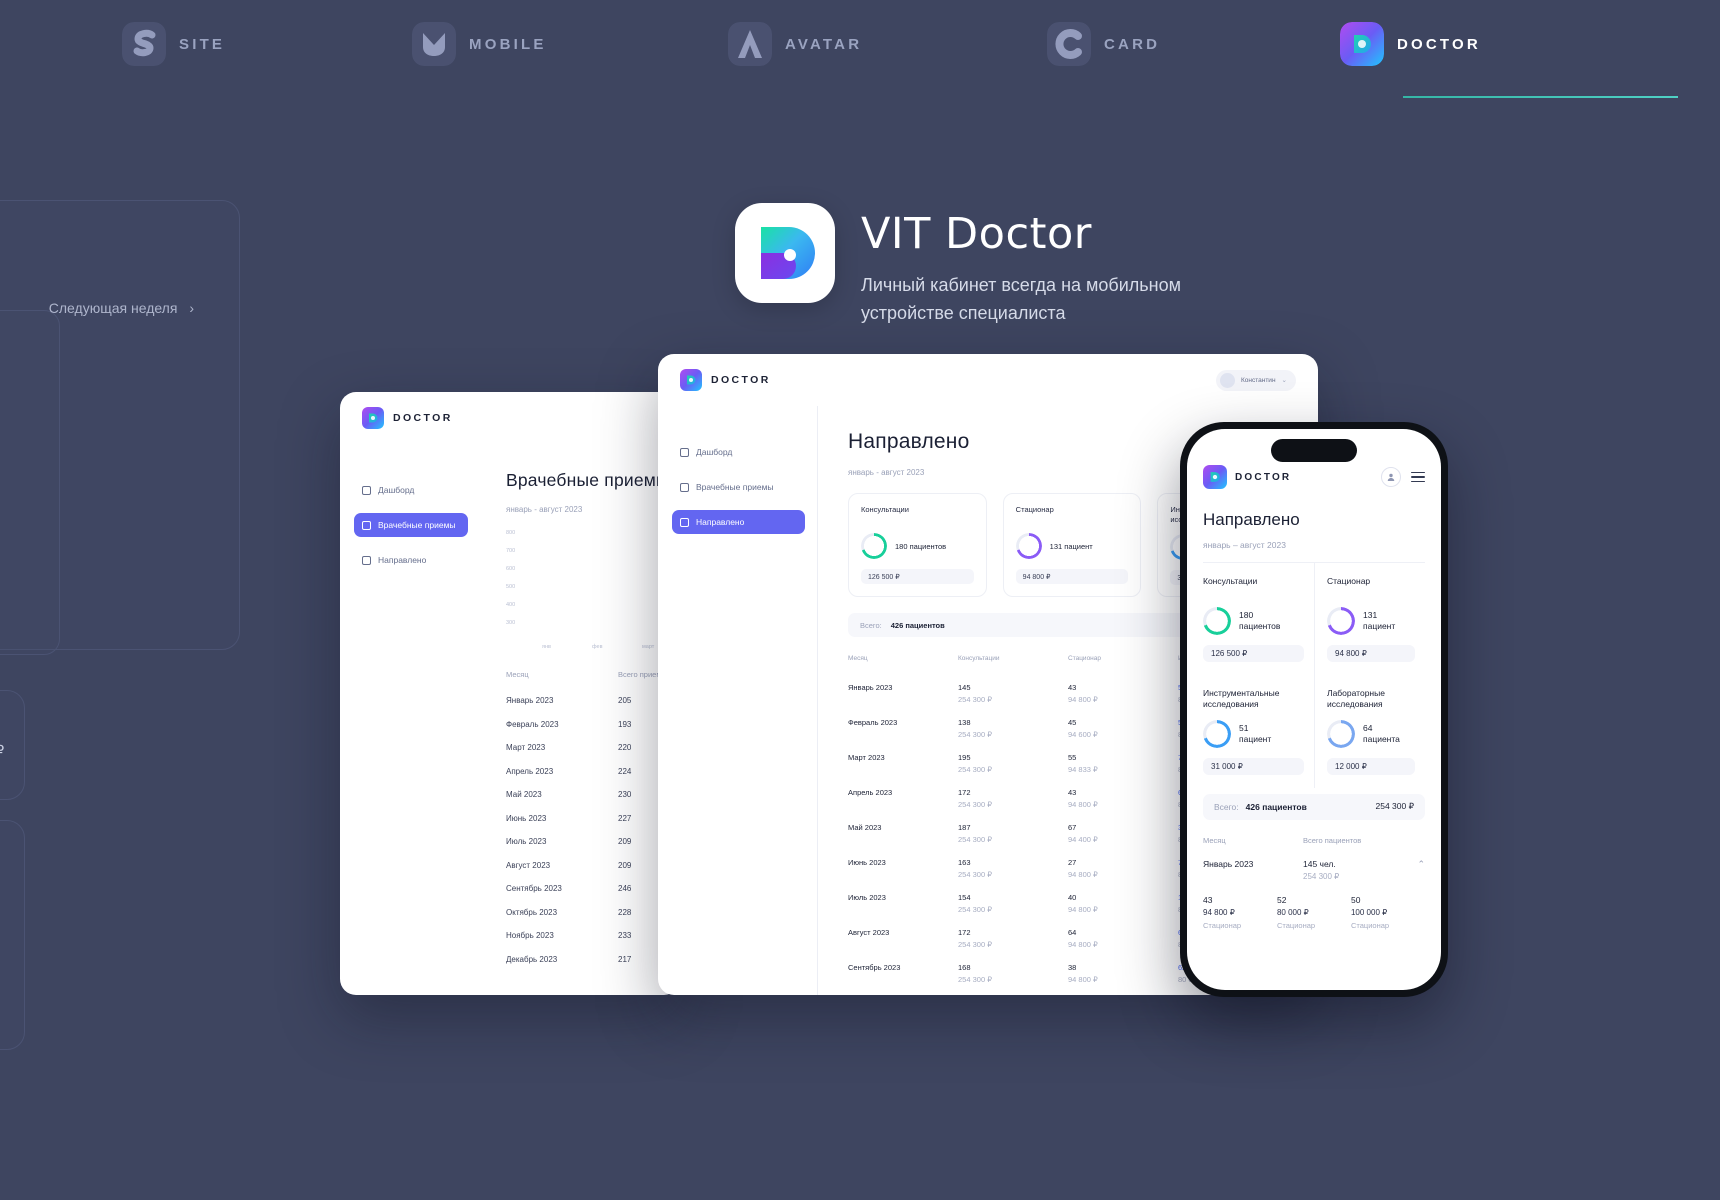  I want to click on user-menu: Константин ⌄, so click(1255, 380).